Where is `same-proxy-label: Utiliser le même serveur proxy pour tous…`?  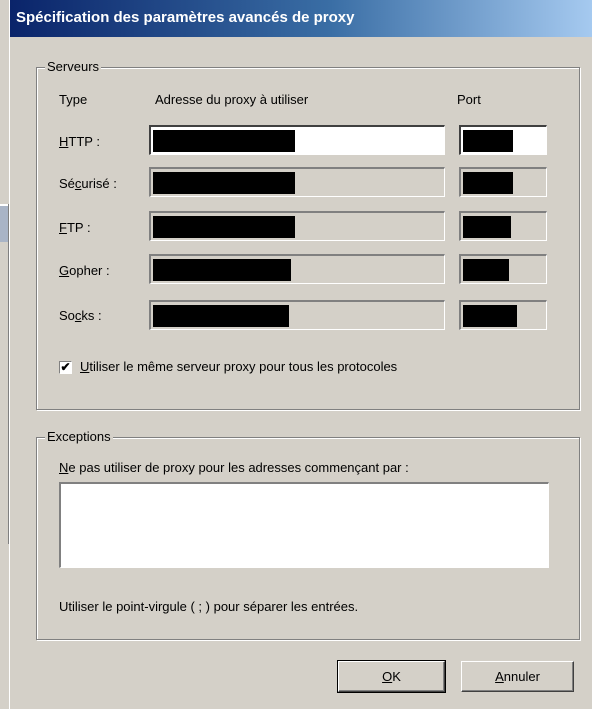
same-proxy-label: Utiliser le même serveur proxy pour tous… is located at coordinates (238, 366).